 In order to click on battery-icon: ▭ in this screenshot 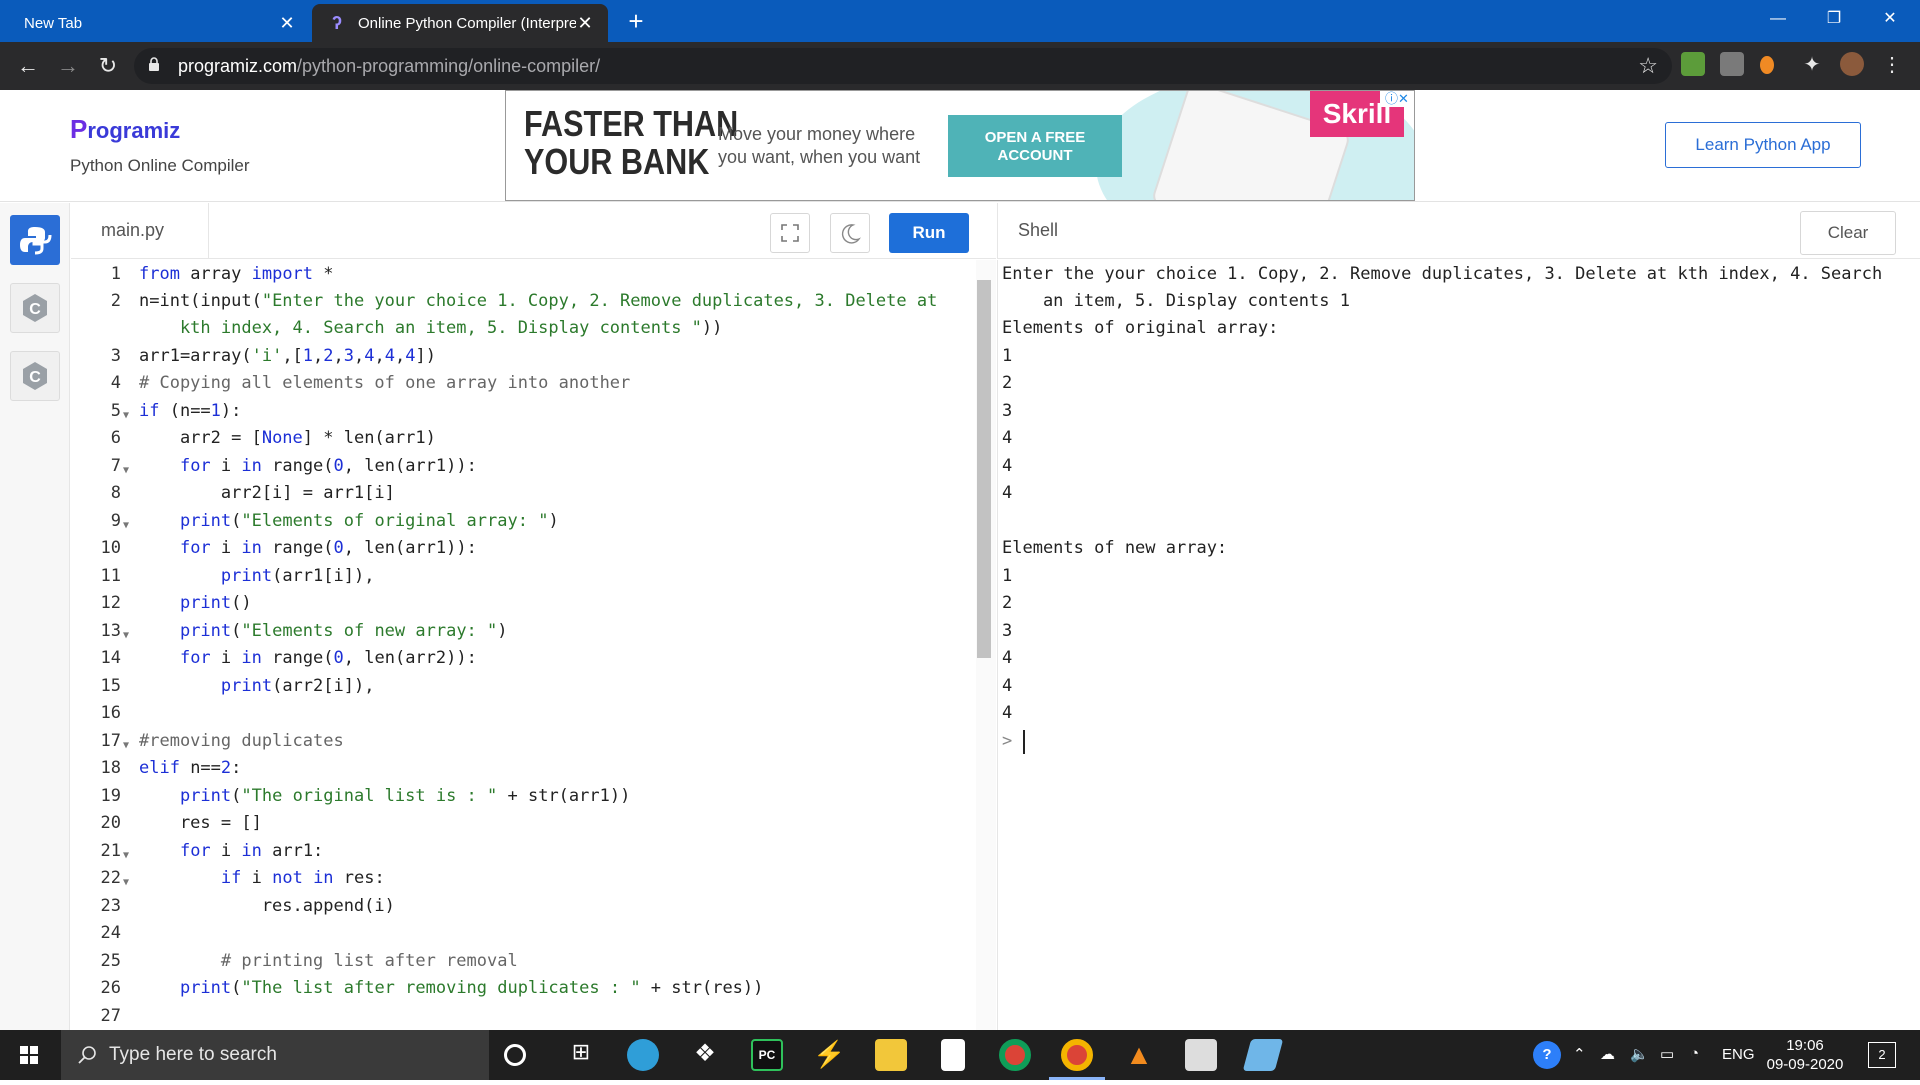, I will do `click(1667, 1054)`.